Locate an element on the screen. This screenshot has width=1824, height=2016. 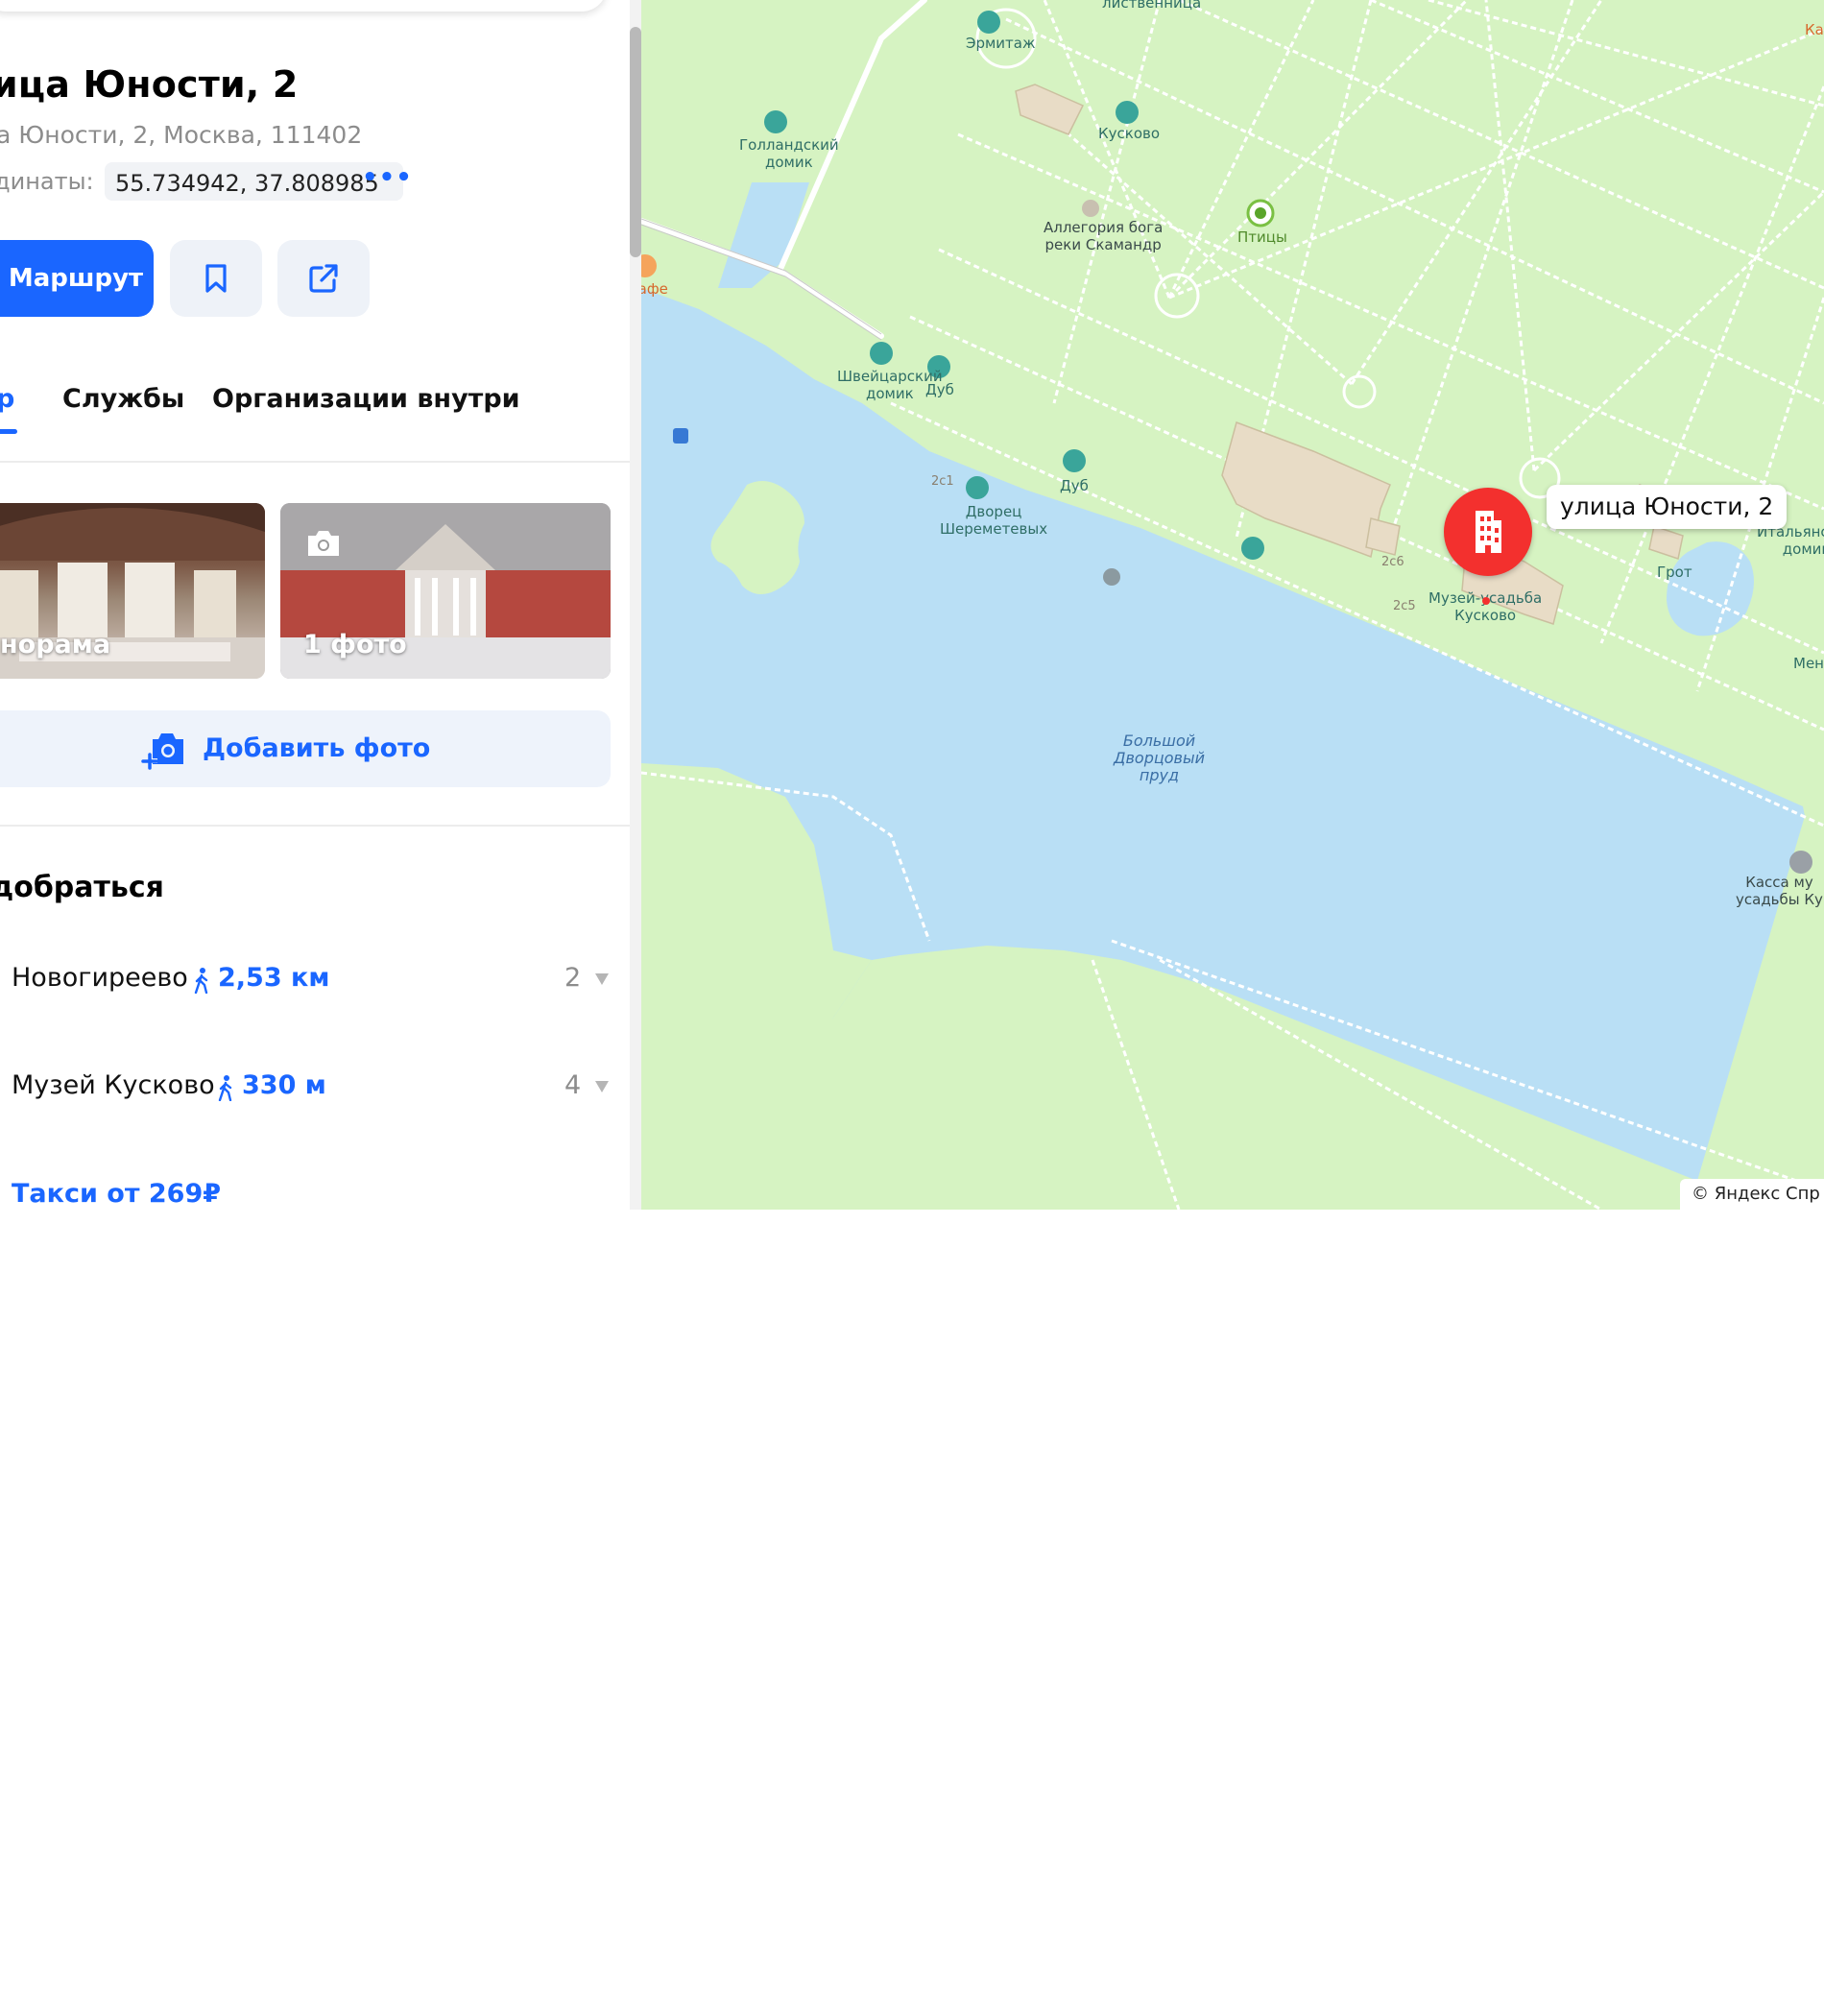
map-label-dutch-house: Голландский домик is located at coordinates (789, 153).